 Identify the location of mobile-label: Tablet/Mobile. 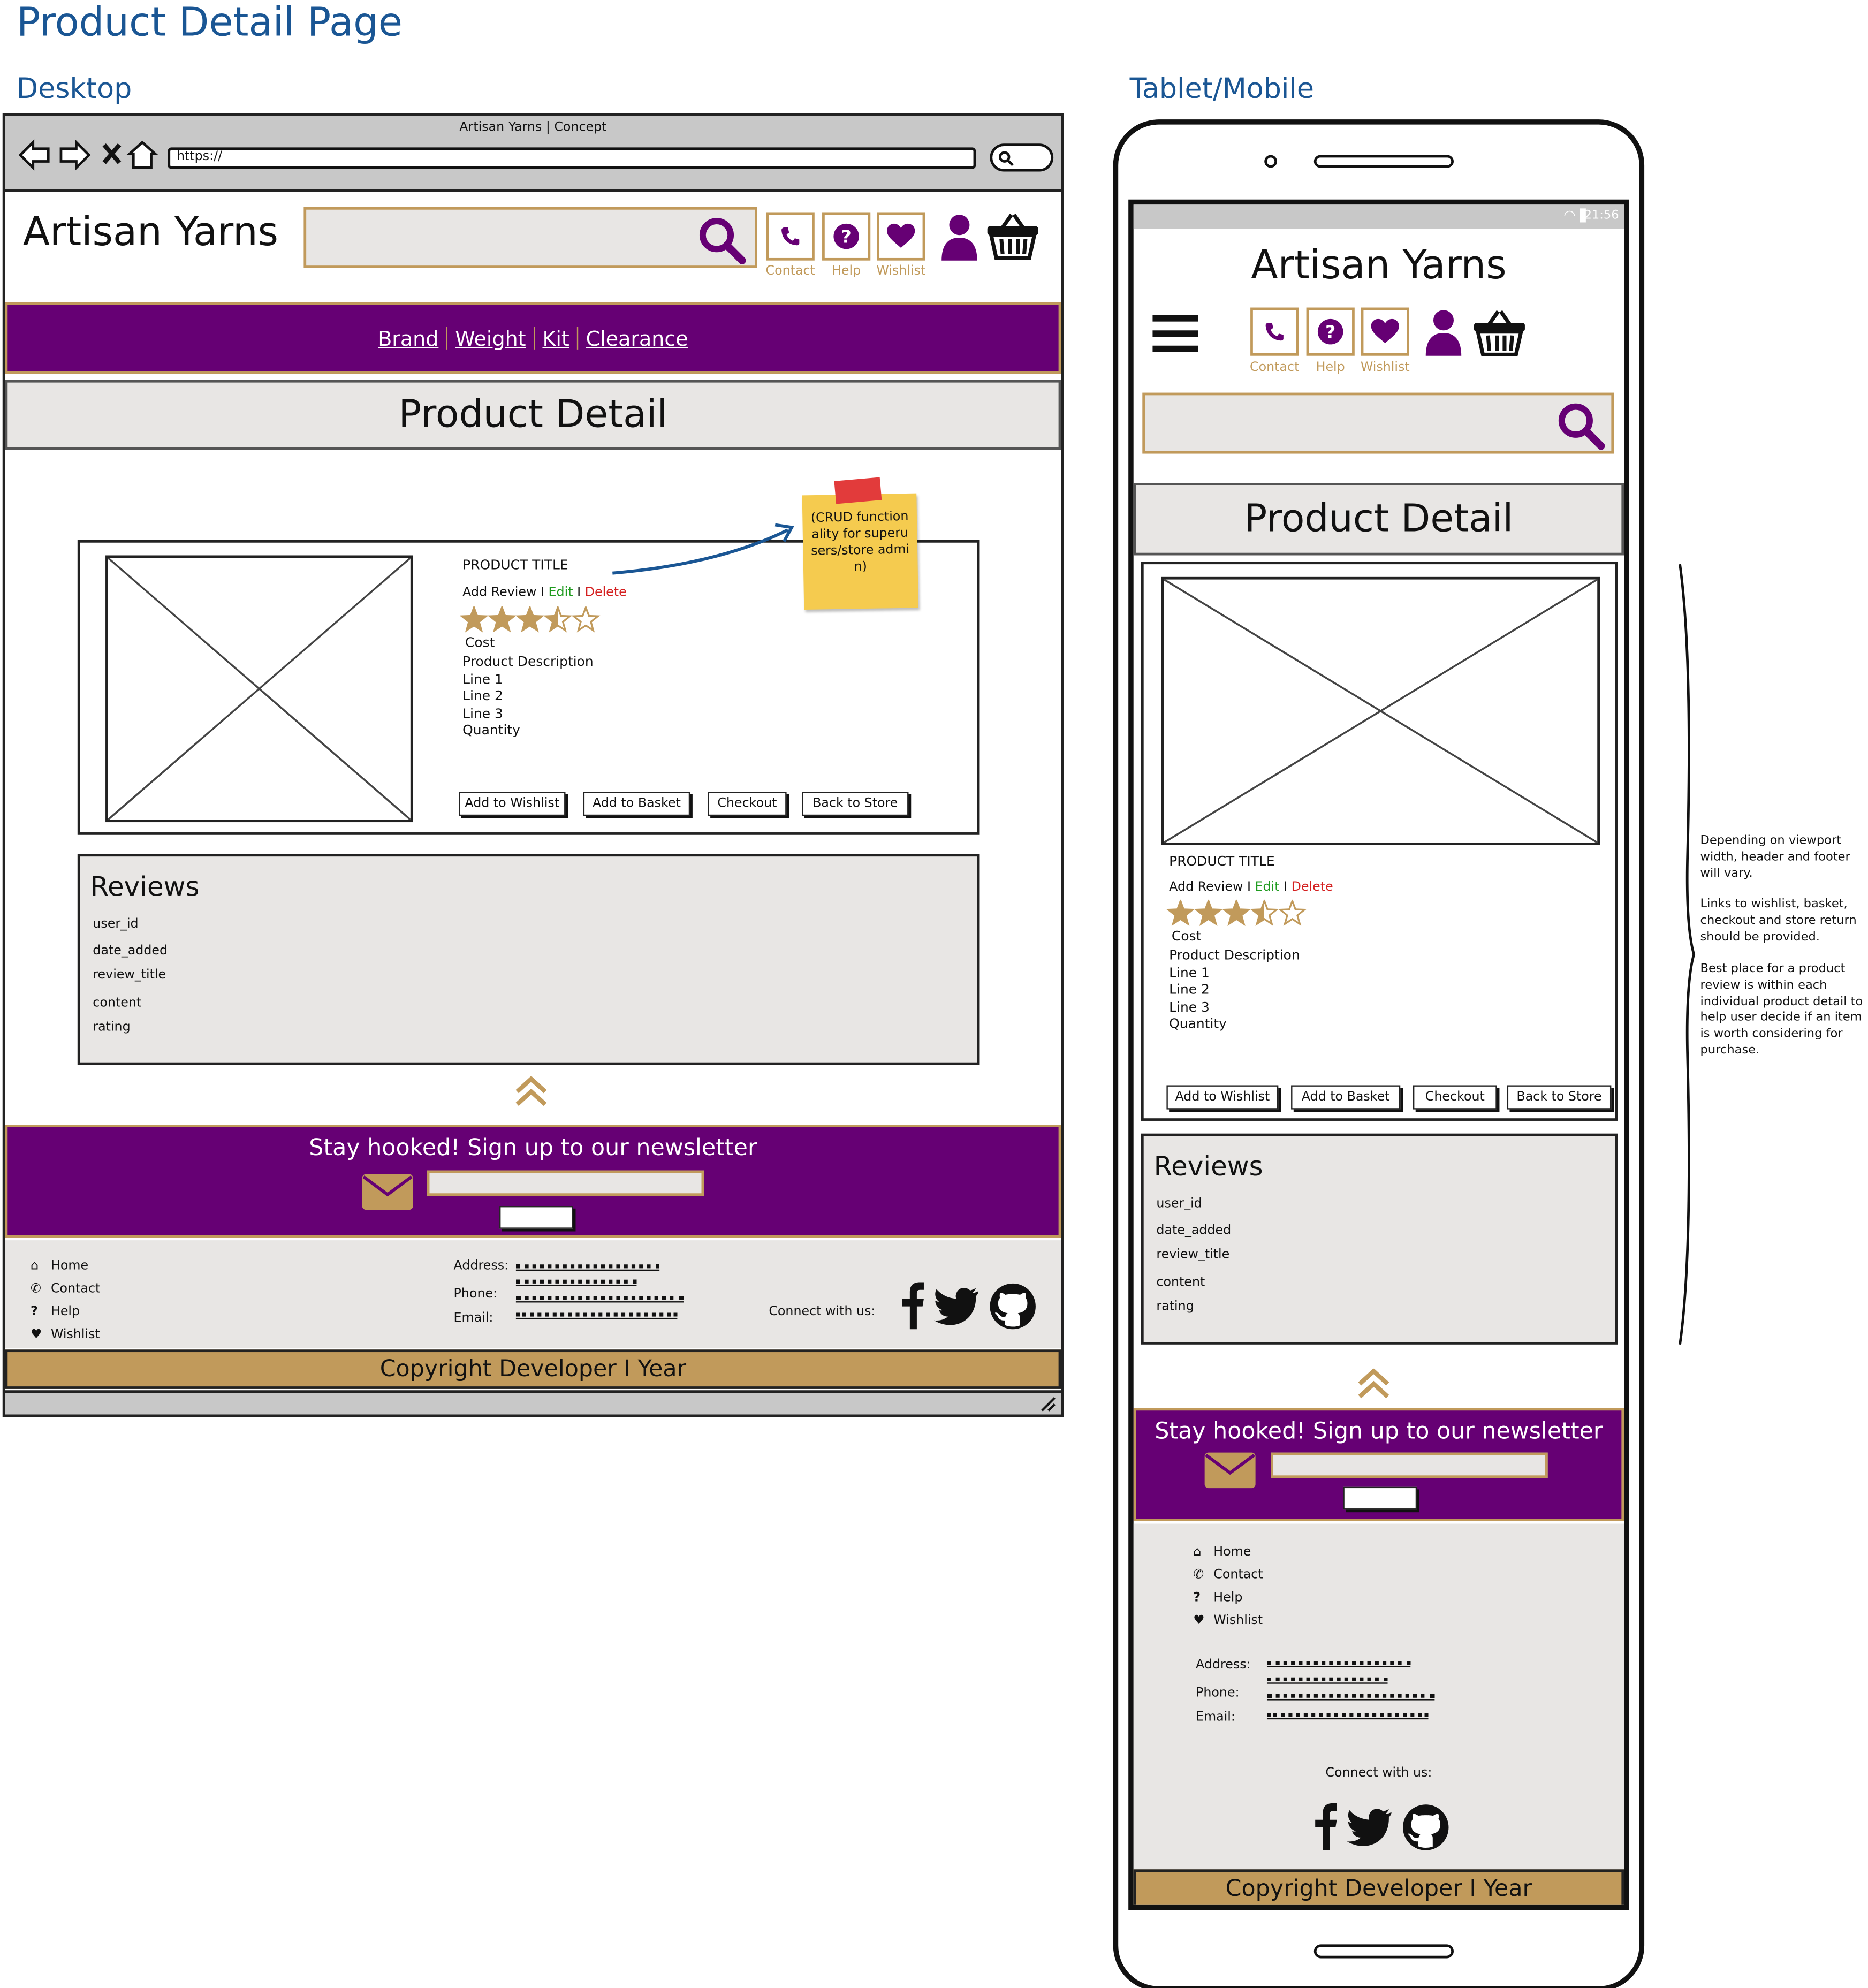
(1222, 90).